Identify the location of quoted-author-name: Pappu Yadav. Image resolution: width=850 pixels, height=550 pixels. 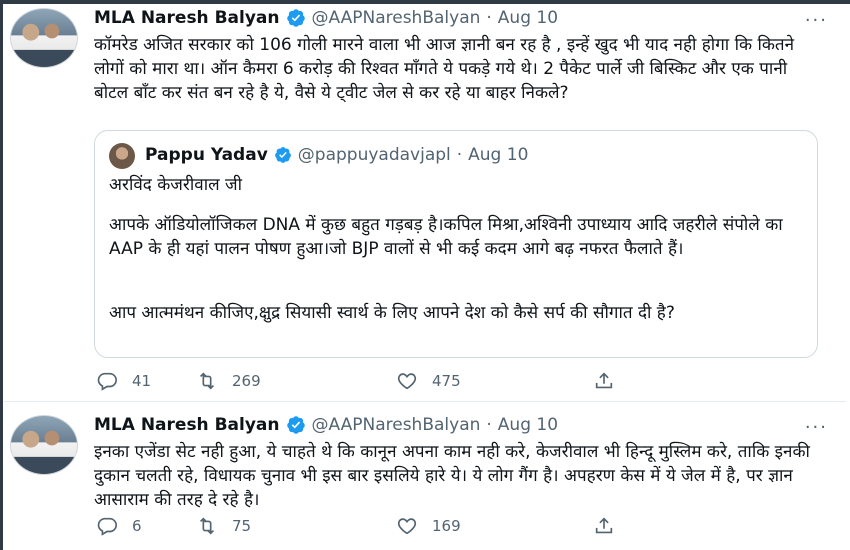
(206, 155).